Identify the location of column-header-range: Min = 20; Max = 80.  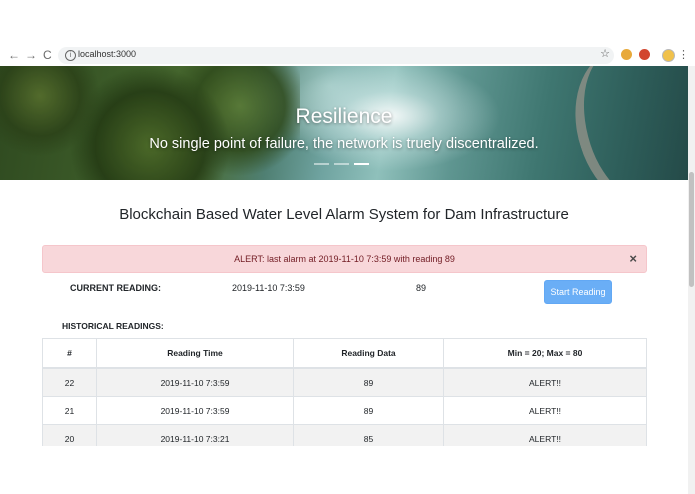
(545, 353).